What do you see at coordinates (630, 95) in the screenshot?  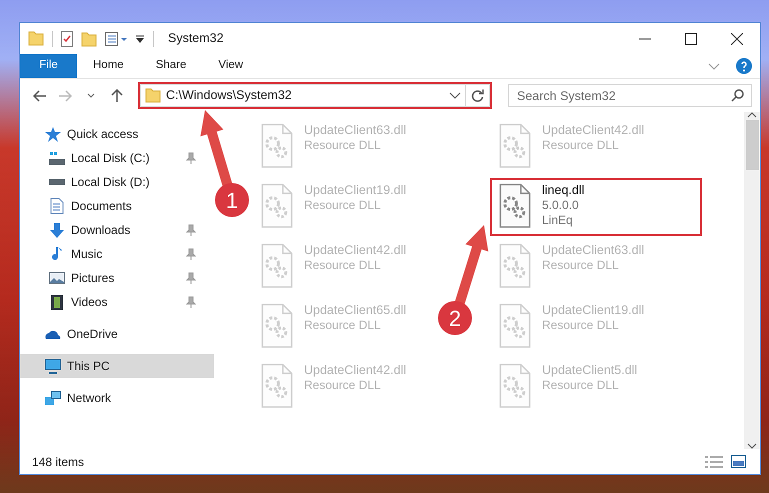 I see `search-field: Search System32` at bounding box center [630, 95].